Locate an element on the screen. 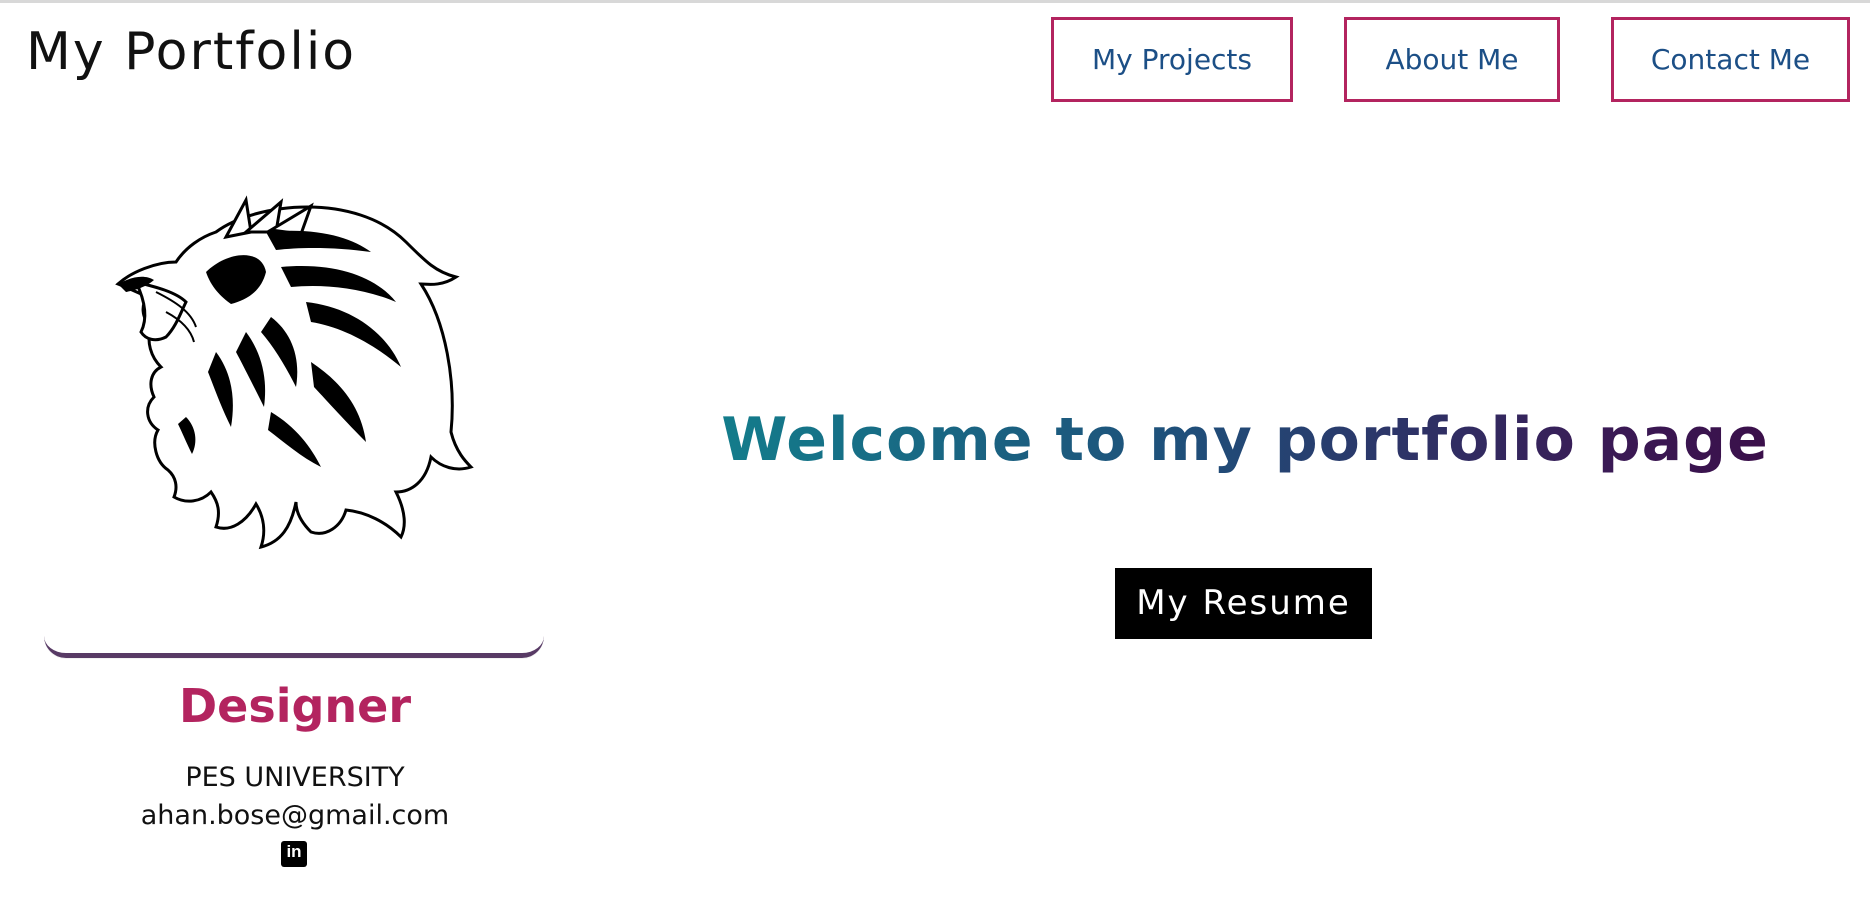 The width and height of the screenshot is (1870, 904). university-text: PES UNIVERSITY is located at coordinates (295, 777).